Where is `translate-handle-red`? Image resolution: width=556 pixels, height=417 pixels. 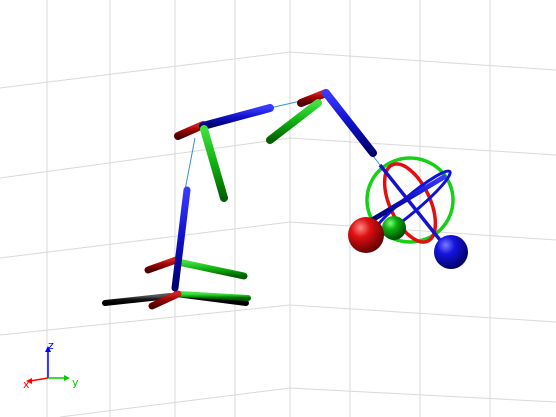 translate-handle-red is located at coordinates (366, 235).